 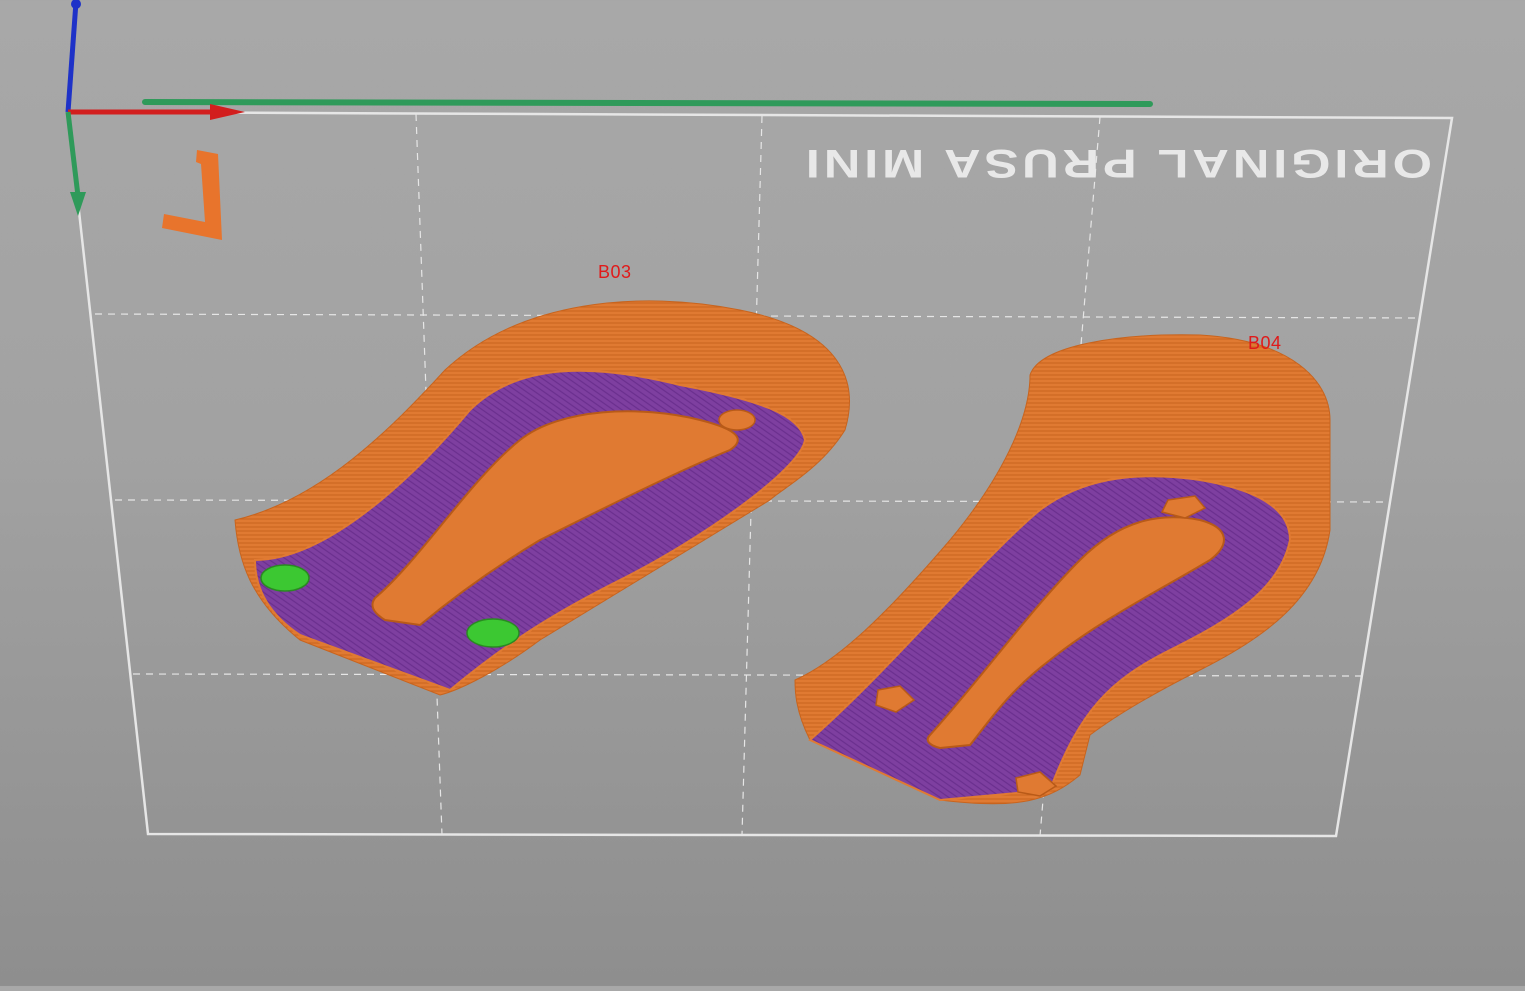 What do you see at coordinates (1117, 163) in the screenshot?
I see `bed-logo-text: ORIGINAL PRUSA MINI` at bounding box center [1117, 163].